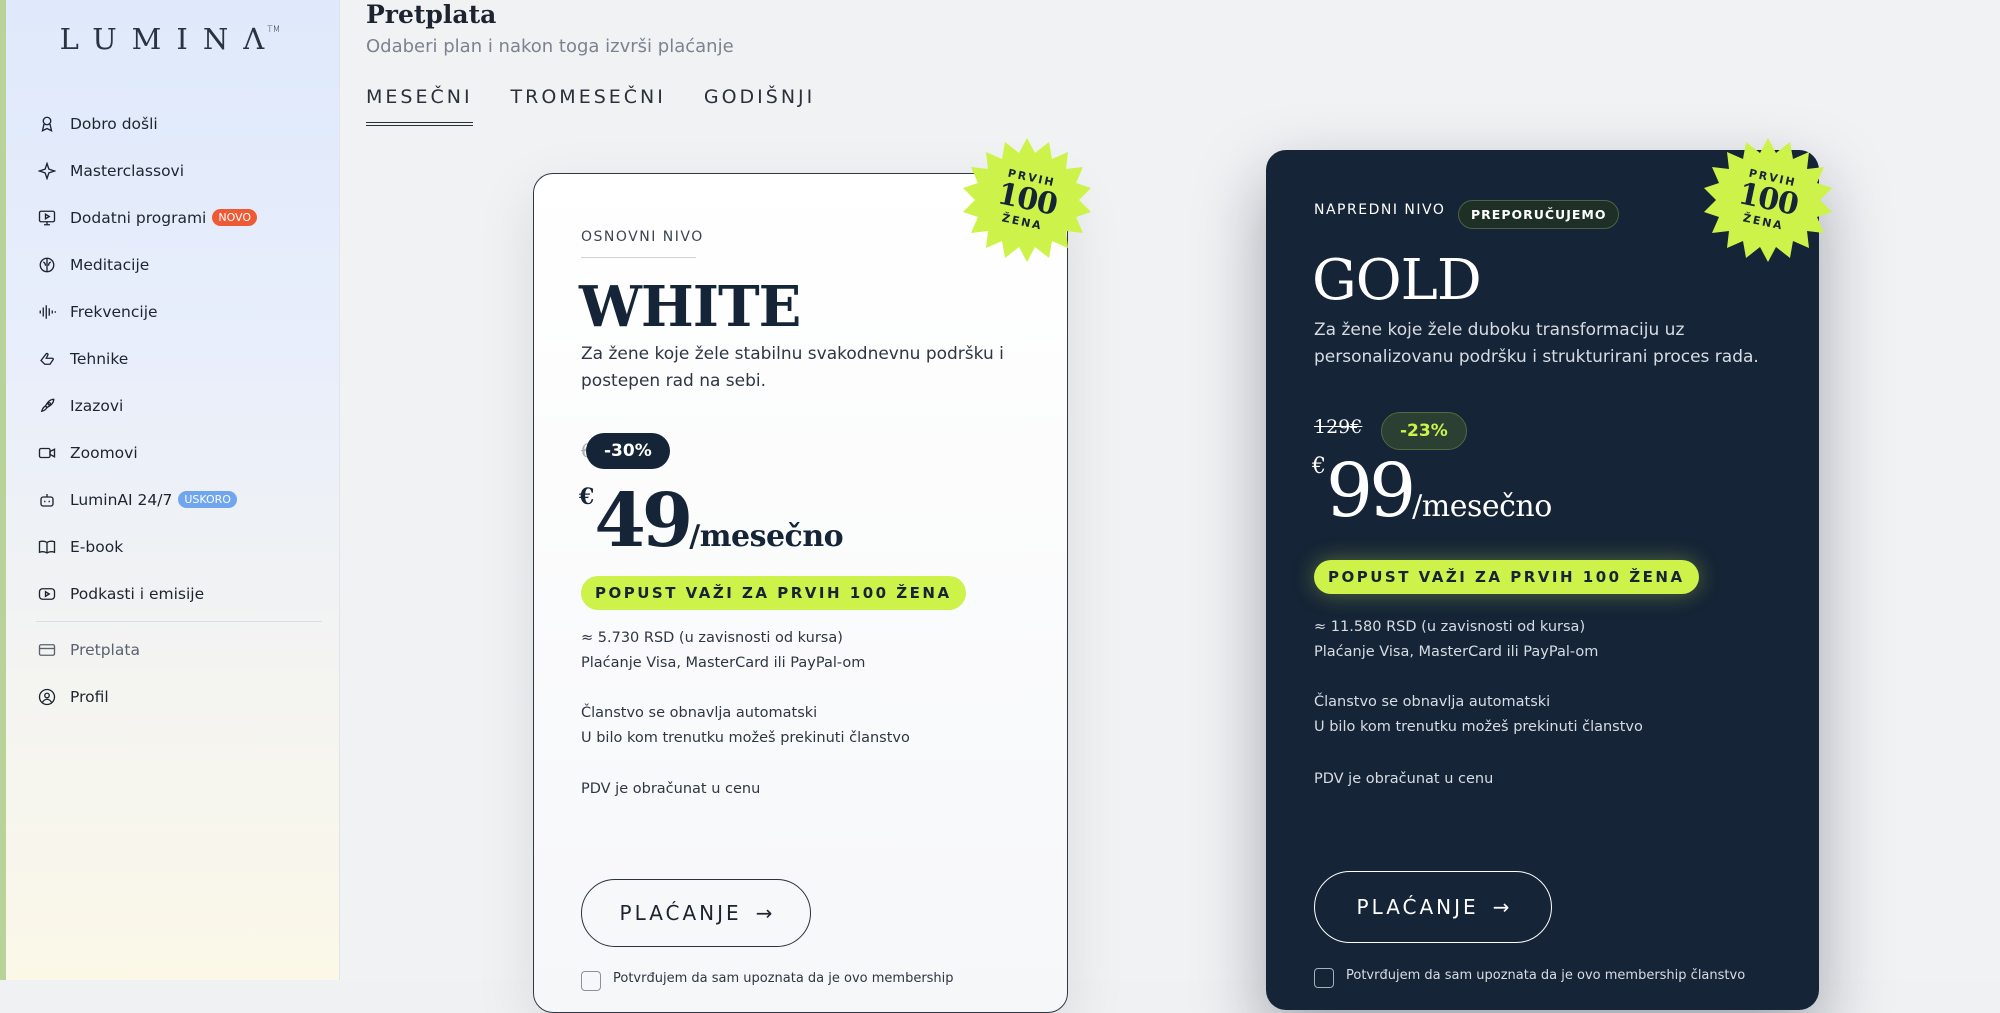 This screenshot has width=2000, height=1013. I want to click on tab-godisnji: GODIŠNJI, so click(759, 106).